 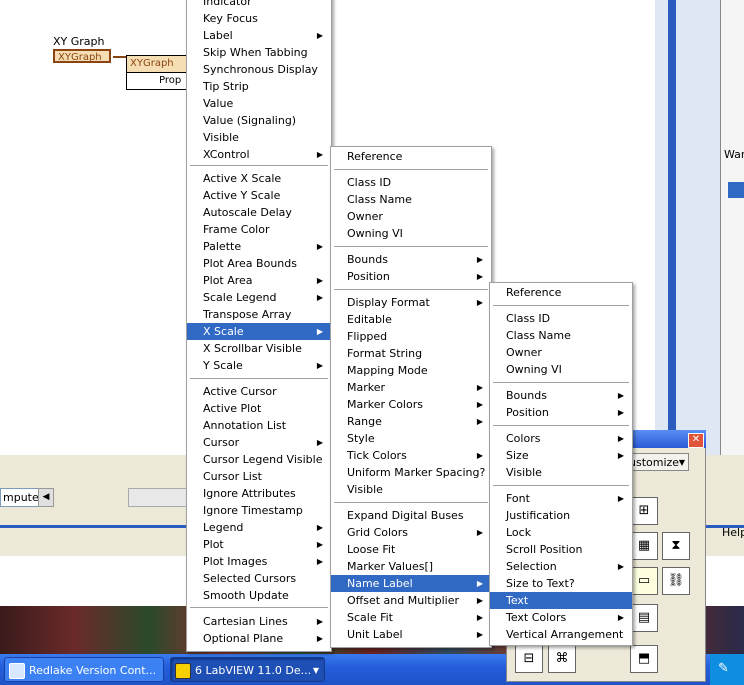 What do you see at coordinates (259, 297) in the screenshot?
I see `menu-item-scale-legend: Scale Legend ▶` at bounding box center [259, 297].